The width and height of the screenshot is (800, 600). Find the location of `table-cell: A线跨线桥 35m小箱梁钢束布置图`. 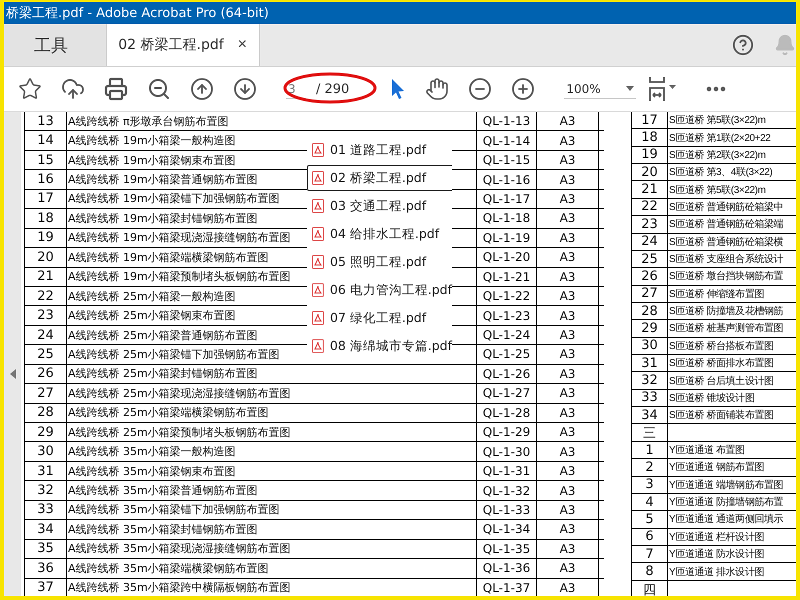

table-cell: A线跨线桥 35m小箱梁钢束布置图 is located at coordinates (272, 471).